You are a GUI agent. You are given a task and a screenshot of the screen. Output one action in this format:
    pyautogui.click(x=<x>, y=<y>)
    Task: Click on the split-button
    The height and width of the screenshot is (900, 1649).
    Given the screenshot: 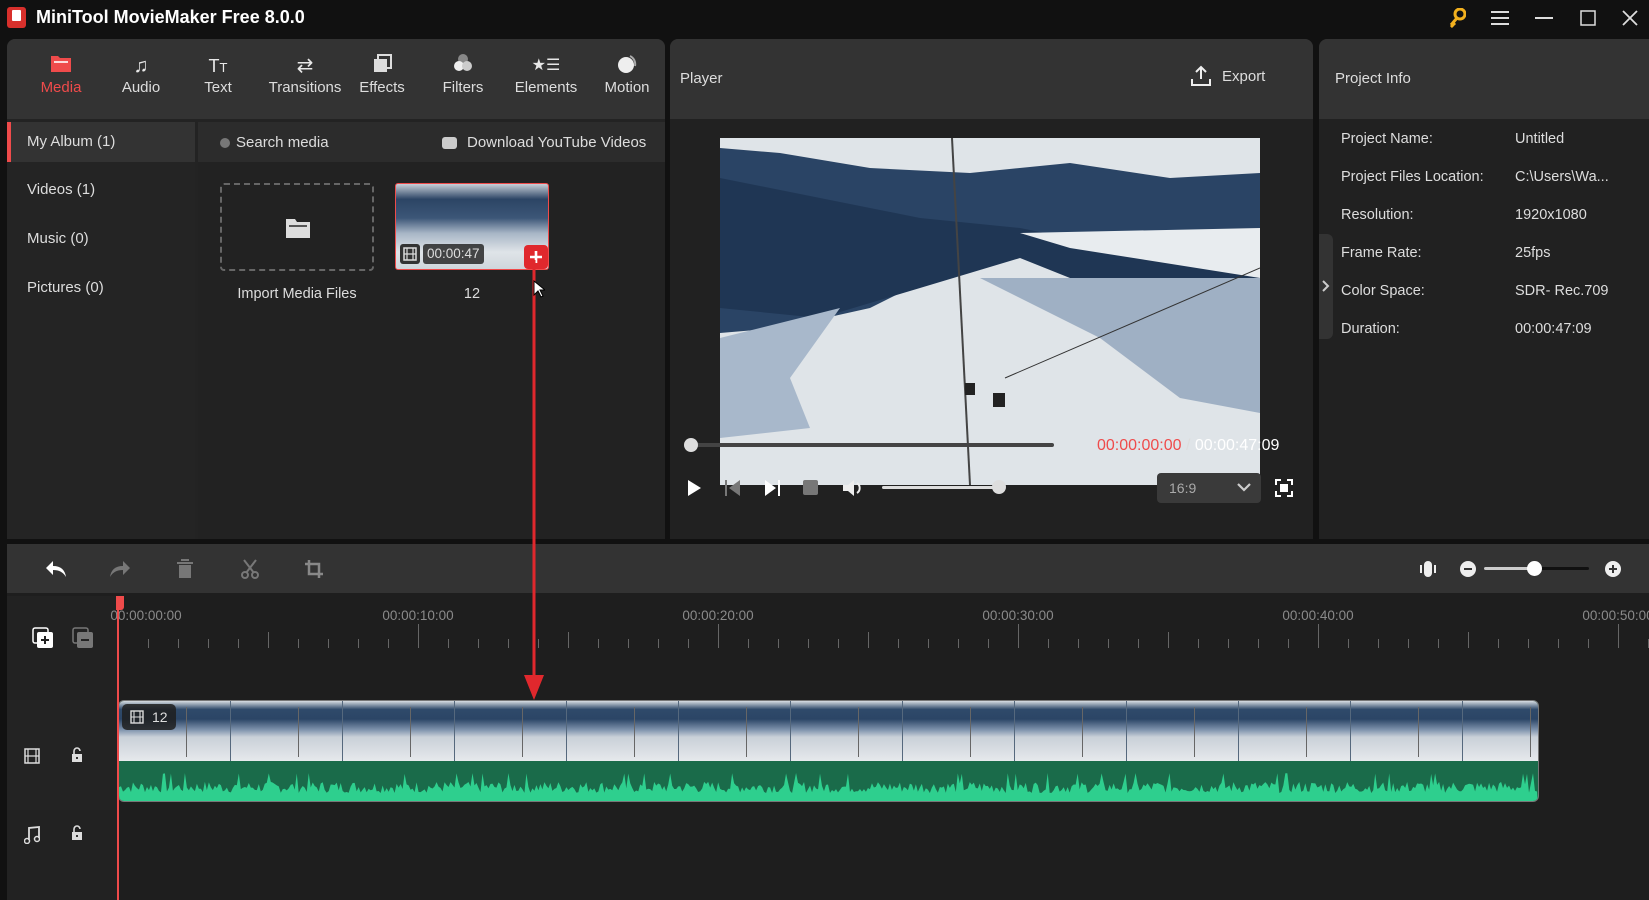 What is the action you would take?
    pyautogui.click(x=250, y=569)
    